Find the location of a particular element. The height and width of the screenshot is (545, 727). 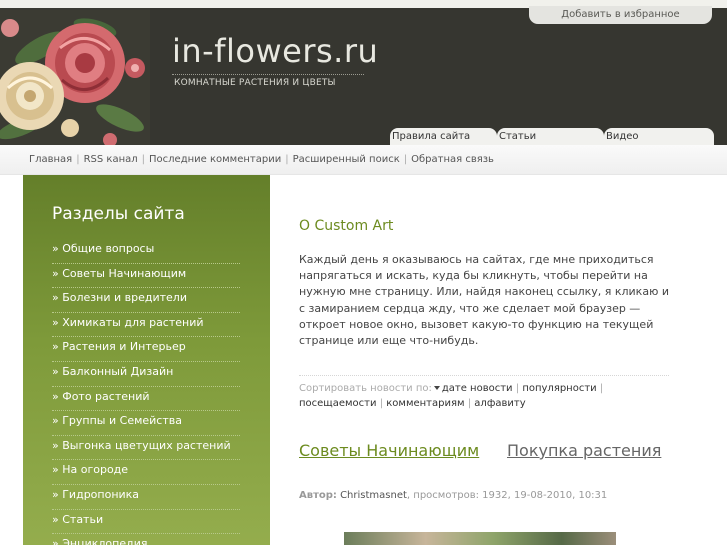

sidebar-item-diseases: » Болезни и вредители is located at coordinates (146, 300).